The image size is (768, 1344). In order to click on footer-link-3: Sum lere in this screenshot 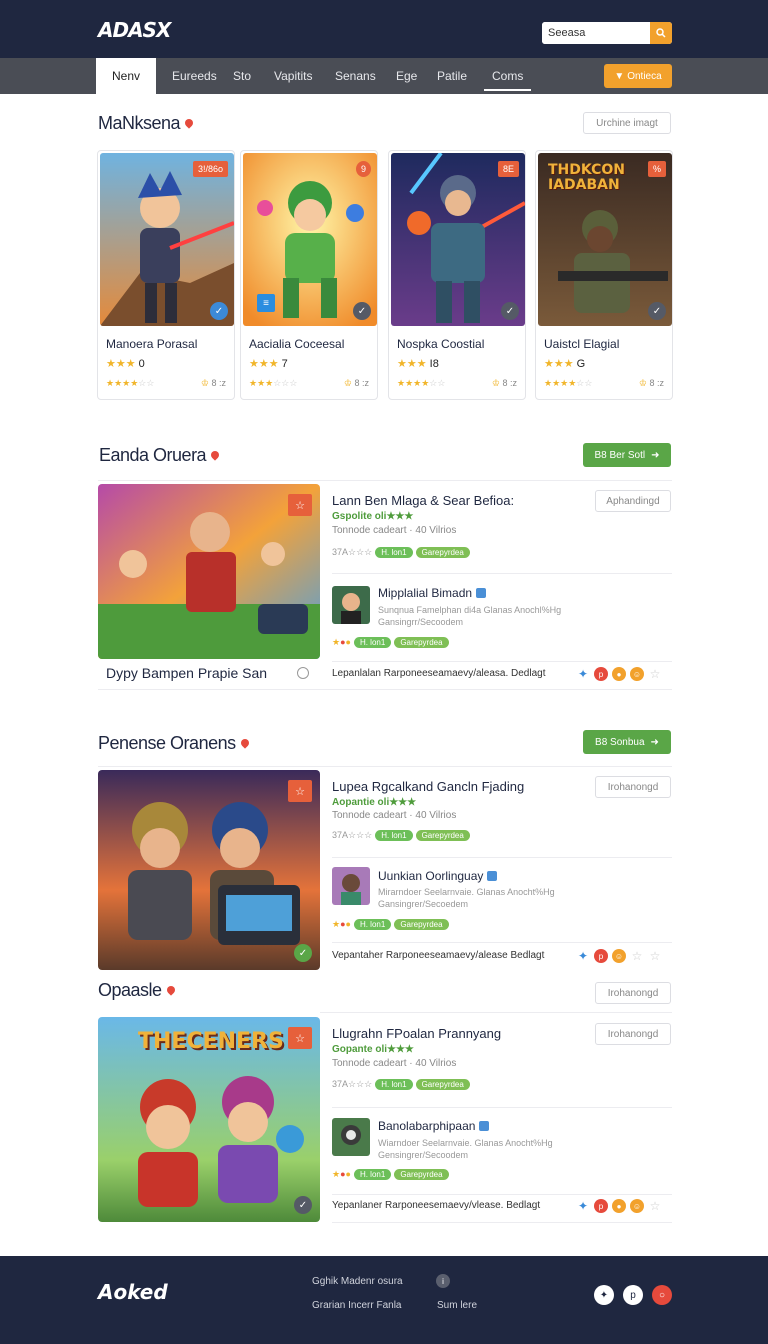, I will do `click(457, 1305)`.